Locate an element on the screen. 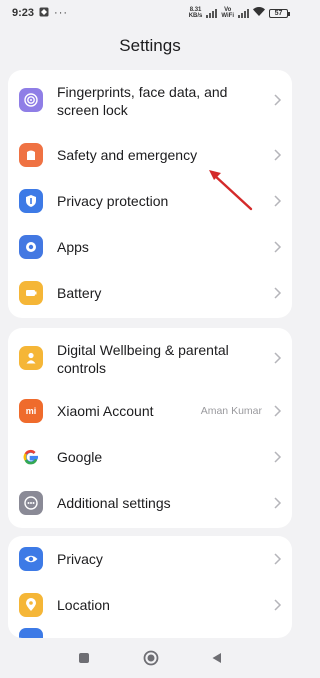 This screenshot has width=320, height=678. settings-item-additional: Additional settings is located at coordinates (150, 503).